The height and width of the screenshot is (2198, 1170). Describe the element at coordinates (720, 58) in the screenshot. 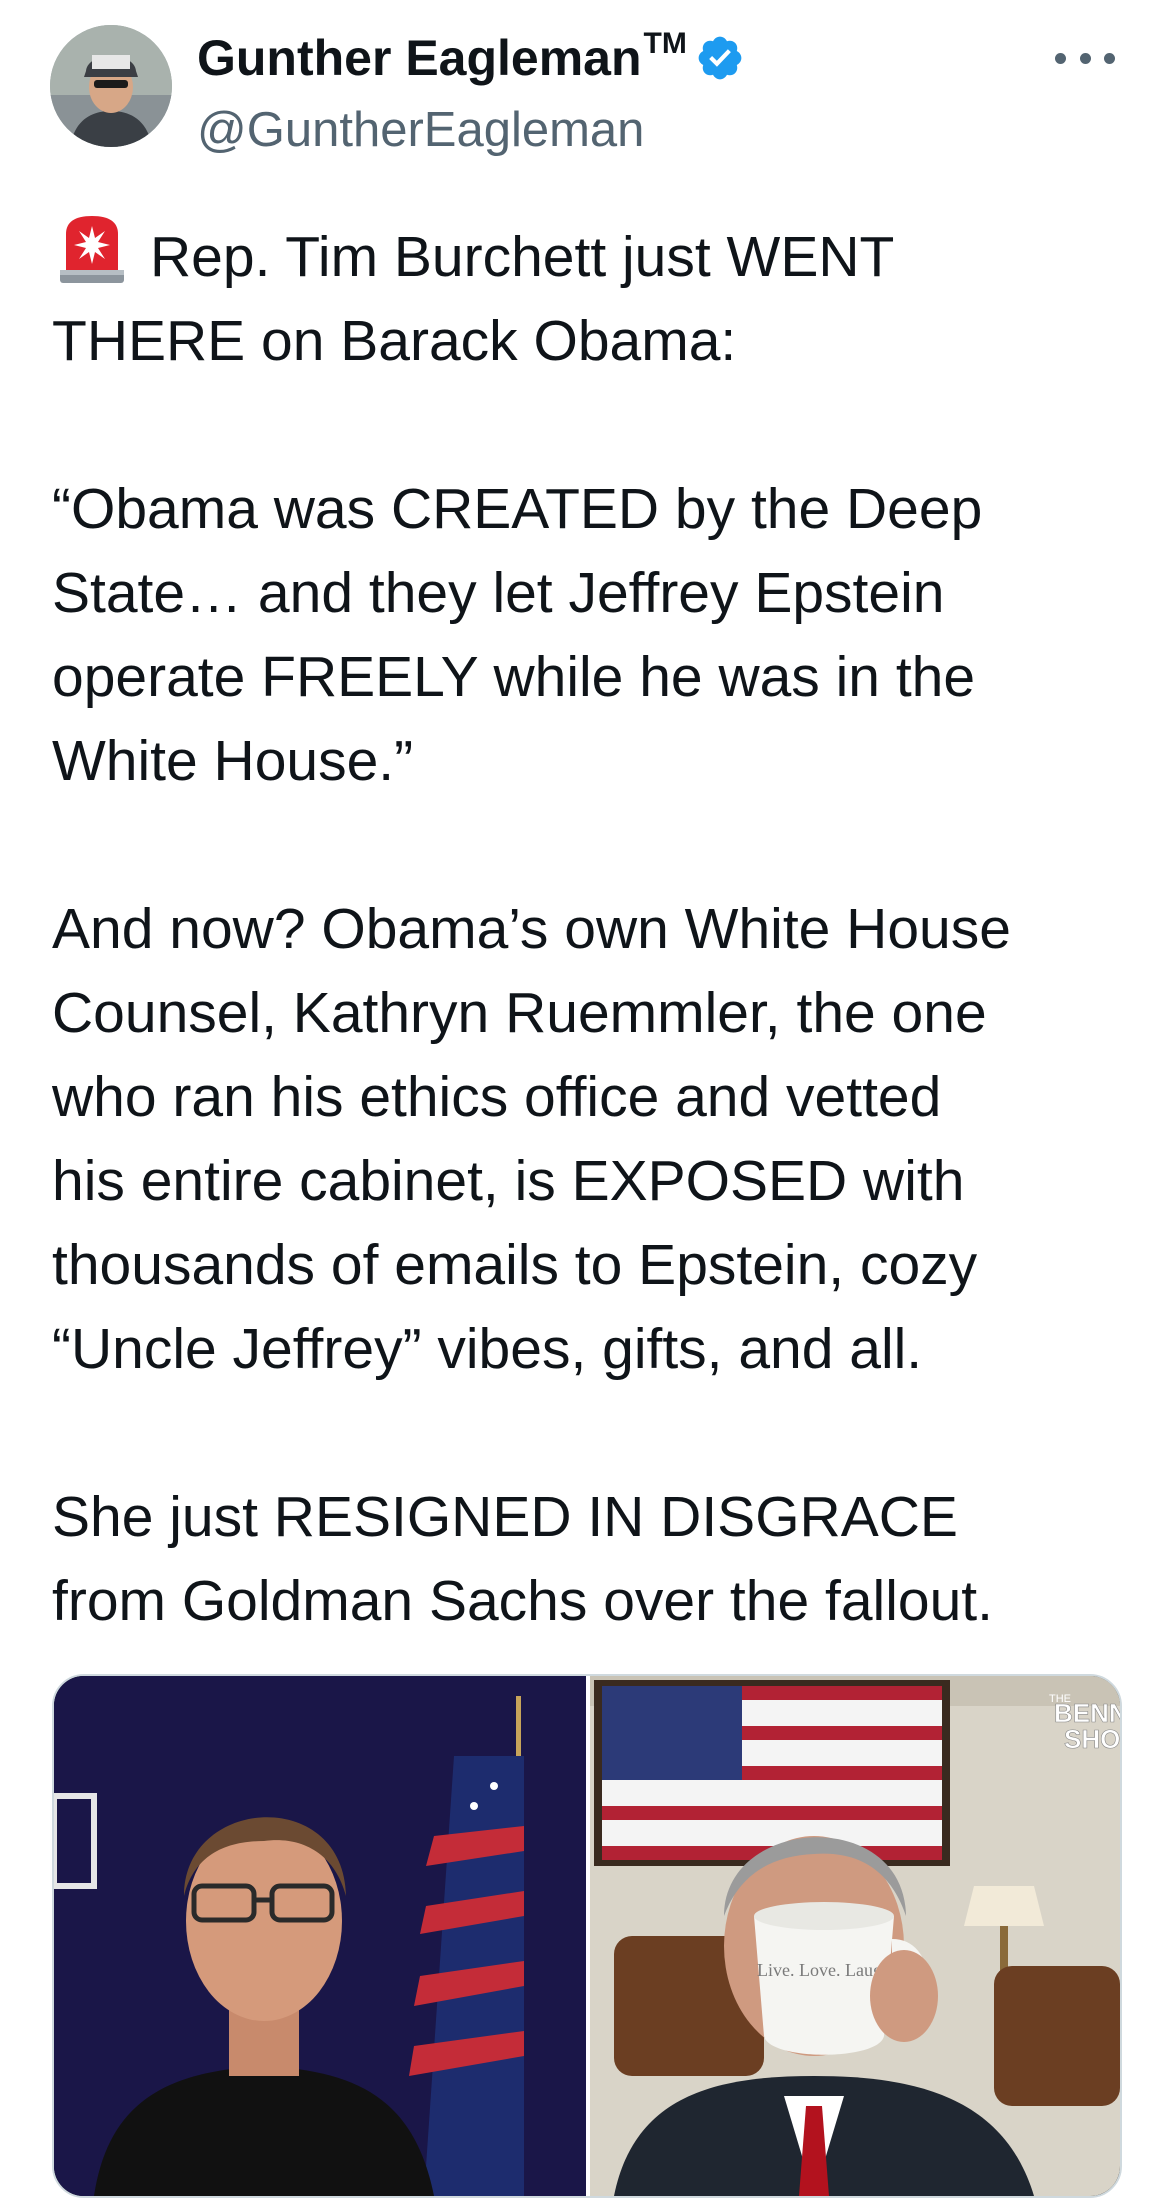

I see `verified-badge-icon` at that location.